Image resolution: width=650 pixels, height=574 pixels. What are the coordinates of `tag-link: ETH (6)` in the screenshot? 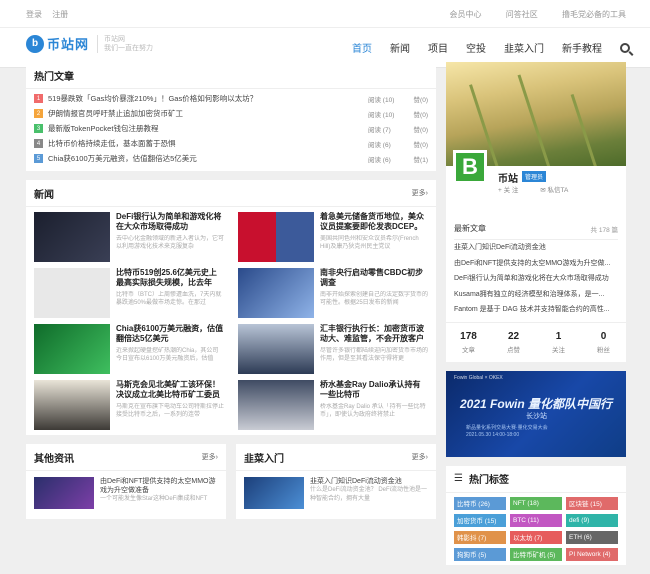 It's located at (592, 537).